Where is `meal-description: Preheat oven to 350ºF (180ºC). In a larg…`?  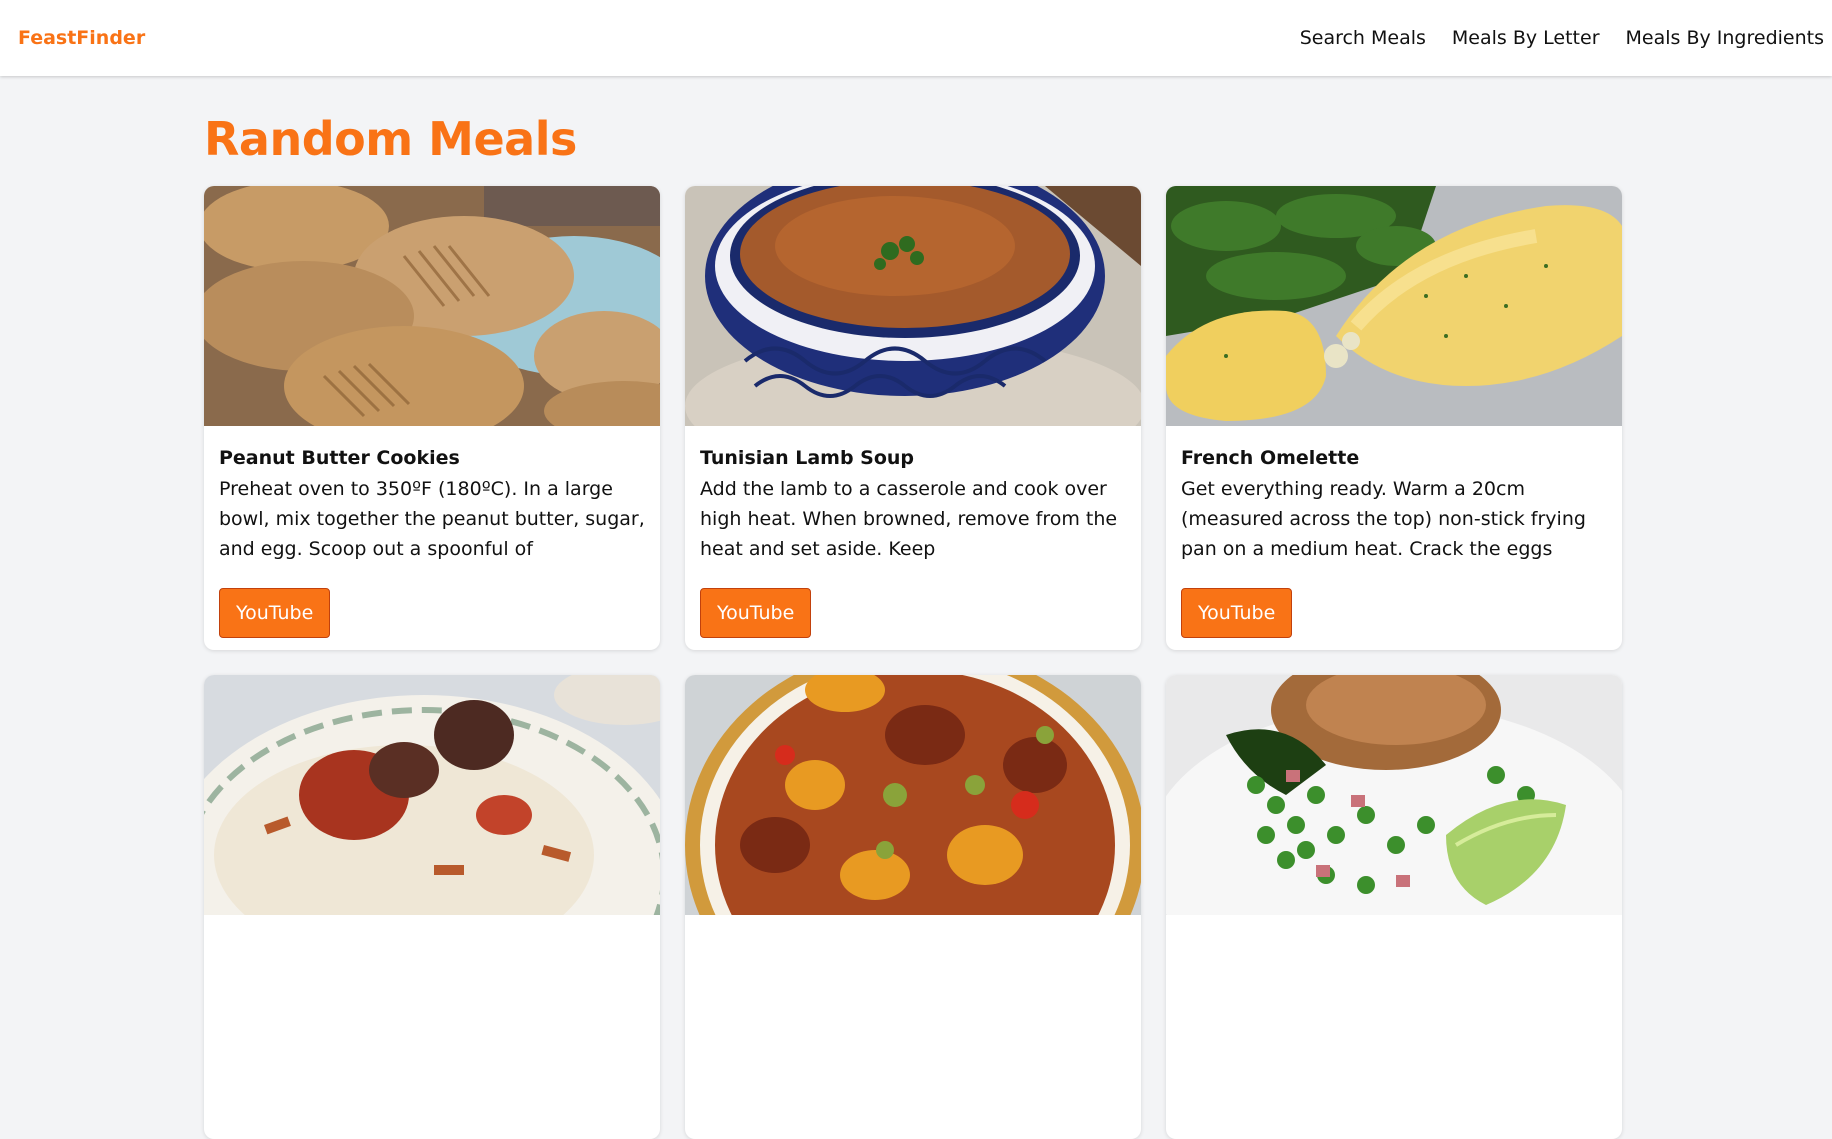 meal-description: Preheat oven to 350ºF (180ºC). In a larg… is located at coordinates (432, 519).